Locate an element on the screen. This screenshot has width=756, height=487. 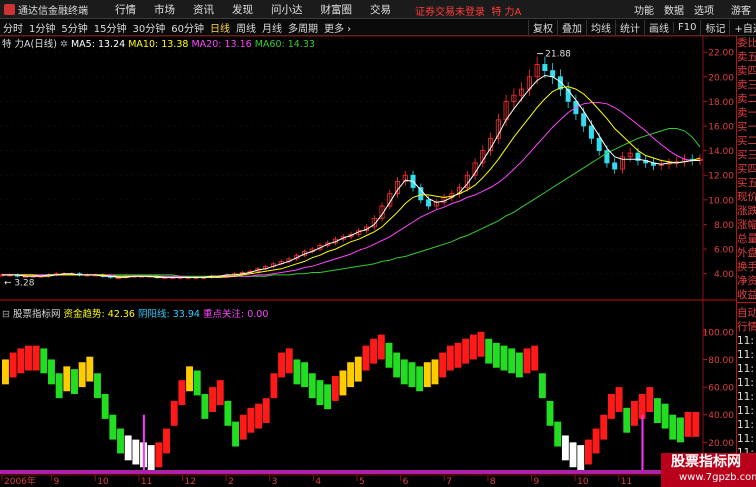
quote-field-label: 卖三 is located at coordinates (746, 85).